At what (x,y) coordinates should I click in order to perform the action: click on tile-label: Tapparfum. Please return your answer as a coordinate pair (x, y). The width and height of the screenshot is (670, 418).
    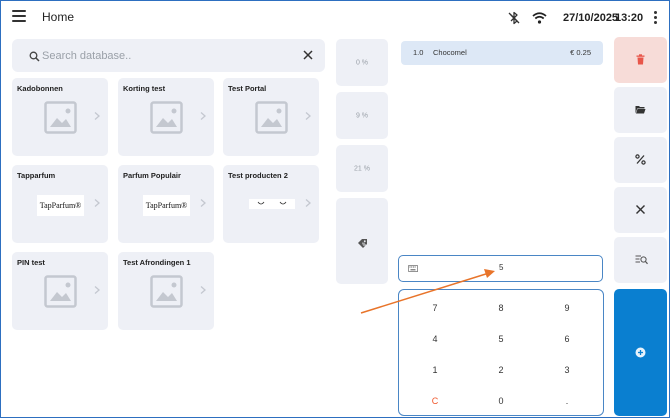
    Looking at the image, I should click on (36, 175).